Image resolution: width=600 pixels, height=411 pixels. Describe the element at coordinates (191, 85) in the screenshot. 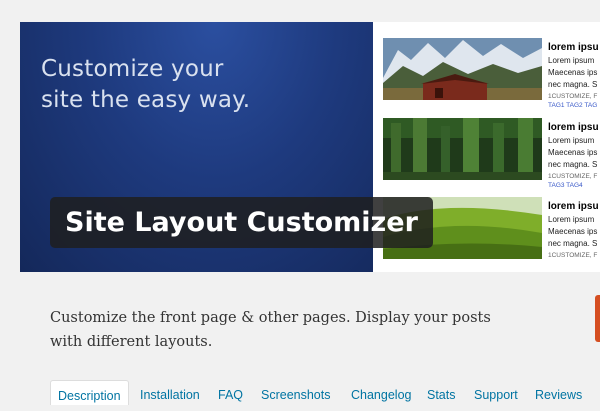

I see `banner-tagline: Customize your site the easy way.` at that location.